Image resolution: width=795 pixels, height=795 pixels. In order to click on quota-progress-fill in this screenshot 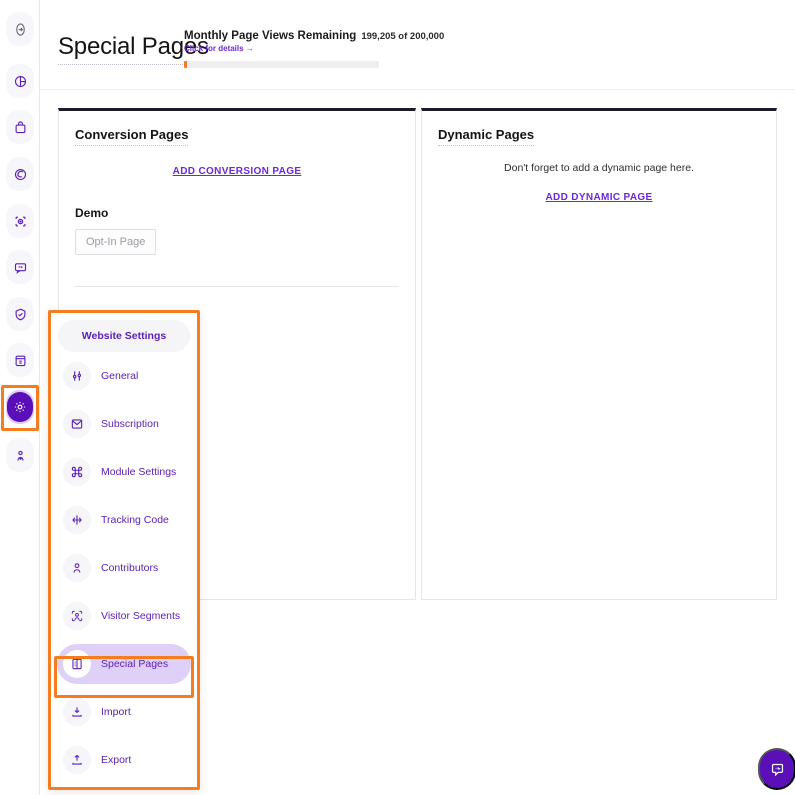, I will do `click(185, 64)`.